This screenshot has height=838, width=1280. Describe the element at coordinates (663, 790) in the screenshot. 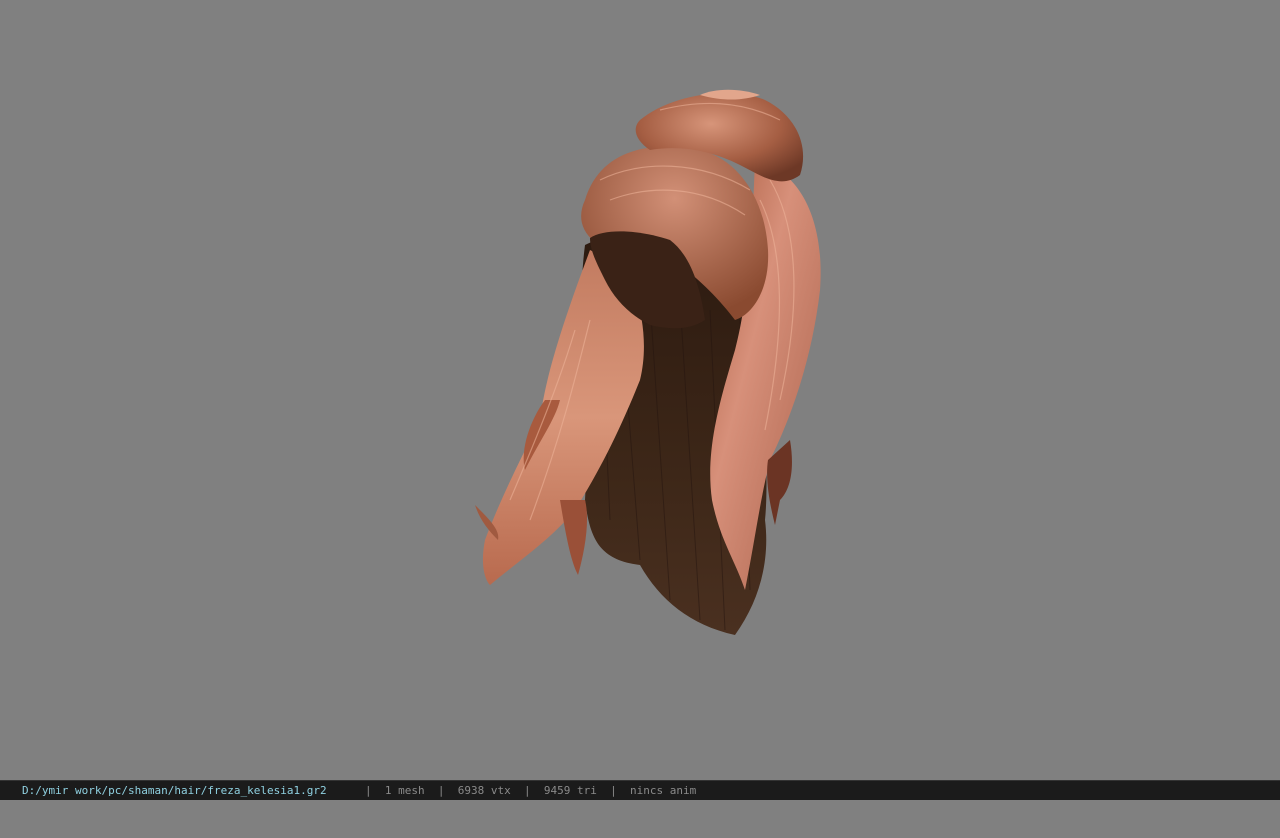

I see `anim-status: nincs anim` at that location.